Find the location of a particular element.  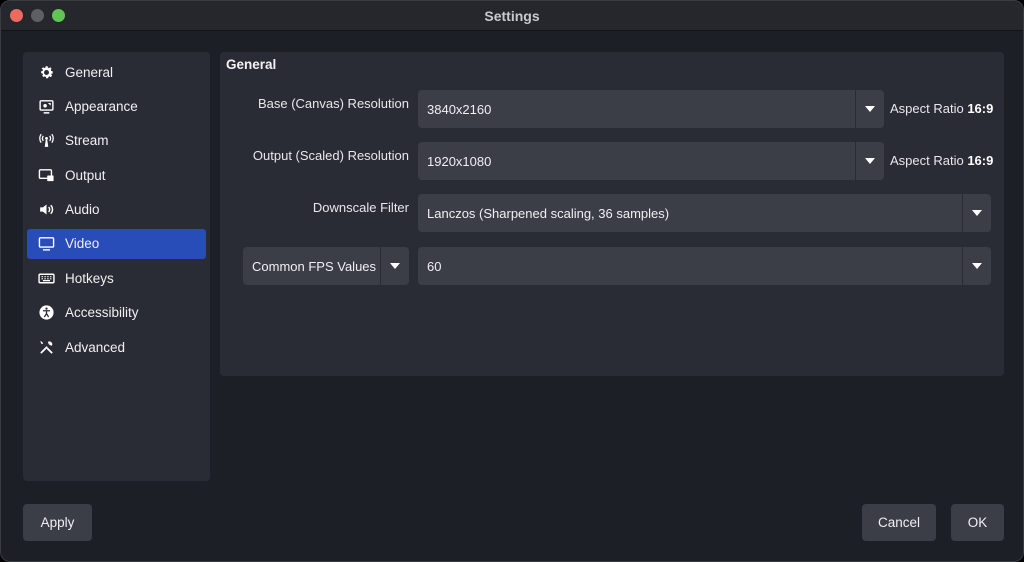

downscale-filter-label: Downscale Filter is located at coordinates (360, 207).